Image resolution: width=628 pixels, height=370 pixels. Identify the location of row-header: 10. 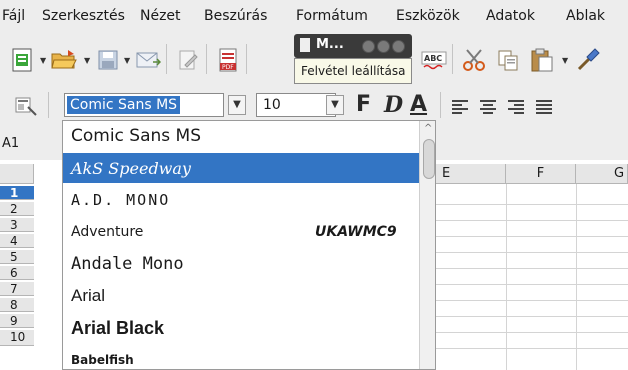
(17, 338).